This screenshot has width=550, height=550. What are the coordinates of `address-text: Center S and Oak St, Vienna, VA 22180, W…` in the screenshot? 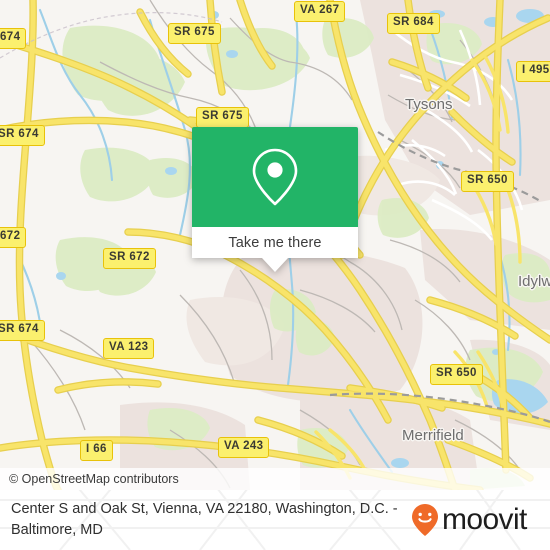 It's located at (204, 519).